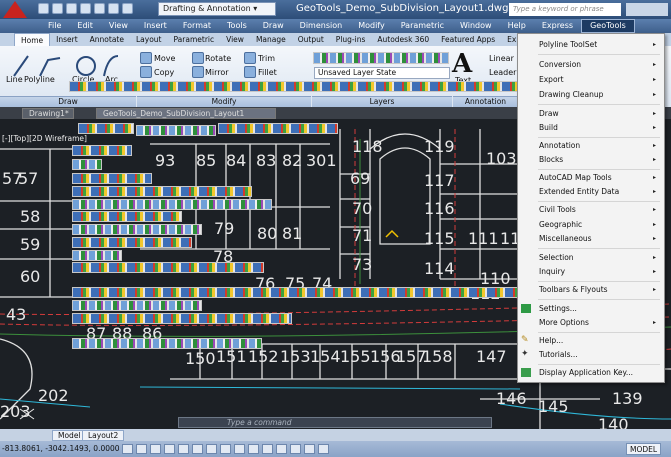  I want to click on annotation-monitor-icon, so click(295, 449).